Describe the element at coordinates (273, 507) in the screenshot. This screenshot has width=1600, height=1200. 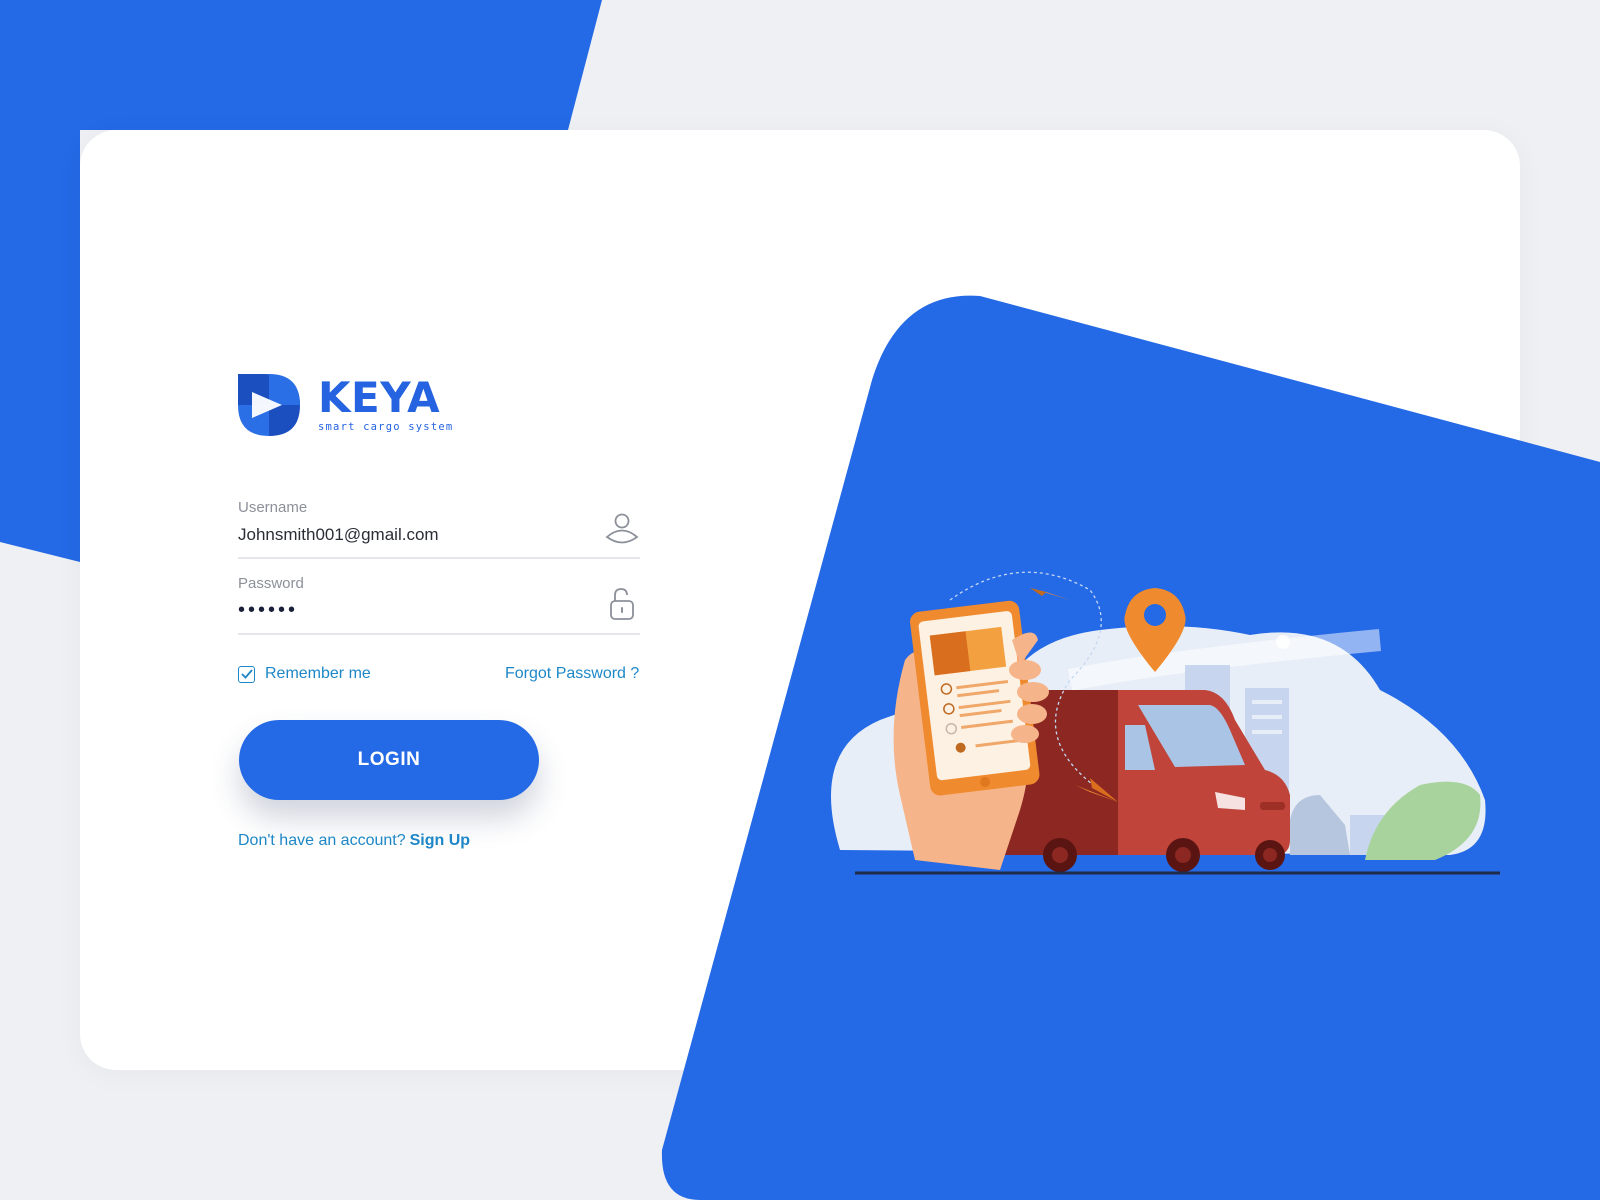
I see `username-label: Username` at that location.